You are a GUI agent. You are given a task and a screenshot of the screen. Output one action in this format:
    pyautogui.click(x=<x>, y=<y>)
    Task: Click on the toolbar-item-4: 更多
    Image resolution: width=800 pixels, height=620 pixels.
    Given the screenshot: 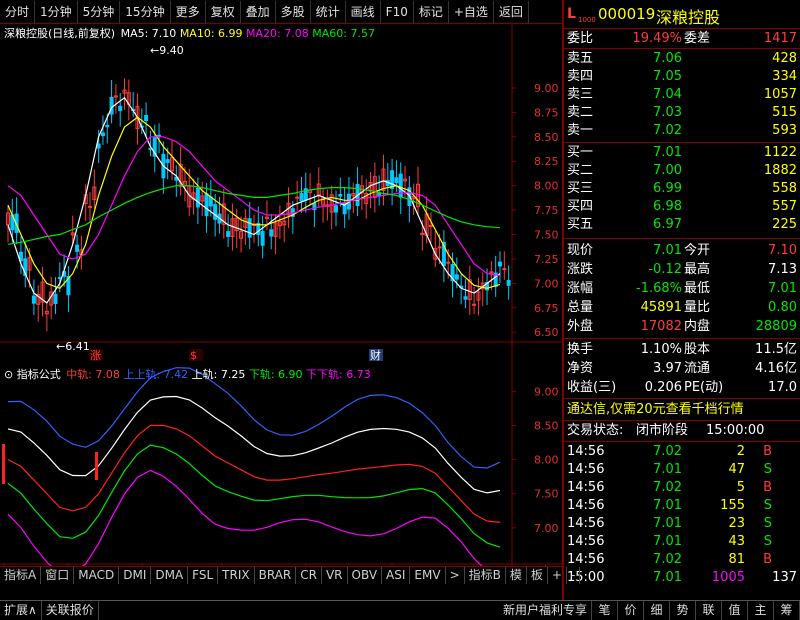 What is the action you would take?
    pyautogui.click(x=188, y=11)
    